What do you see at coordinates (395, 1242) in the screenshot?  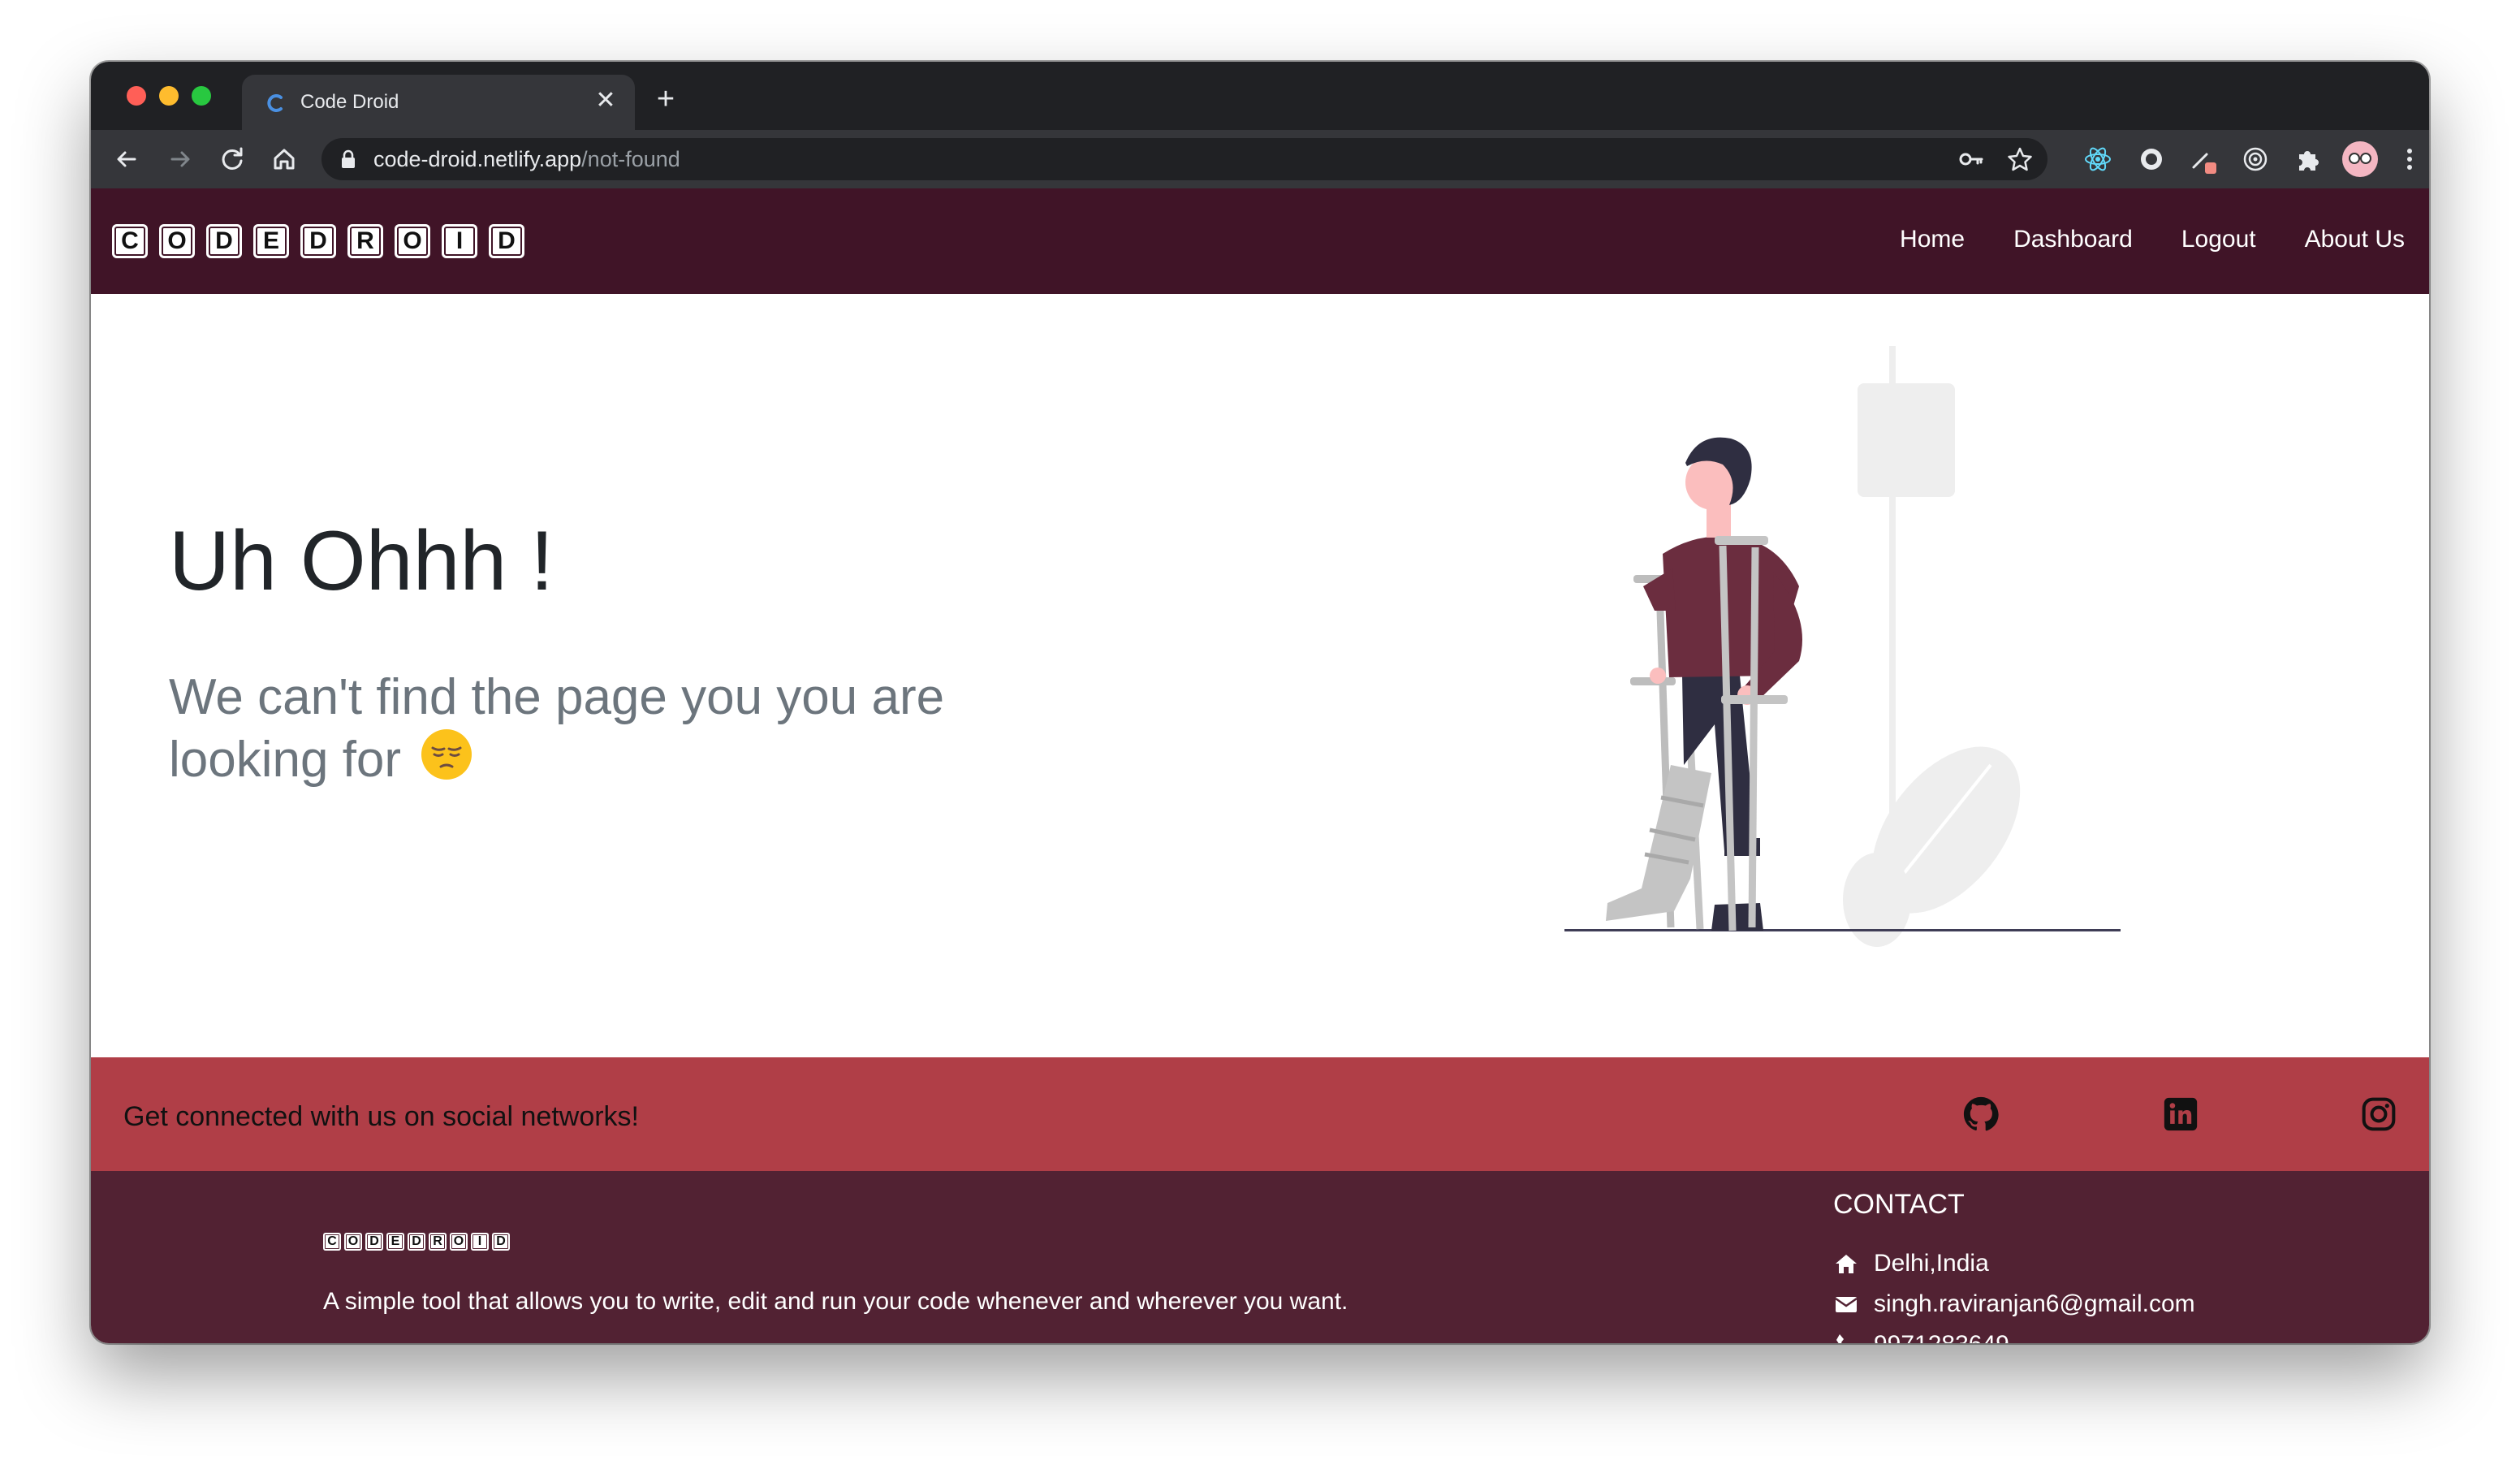 I see `footer-logo-letter: E` at bounding box center [395, 1242].